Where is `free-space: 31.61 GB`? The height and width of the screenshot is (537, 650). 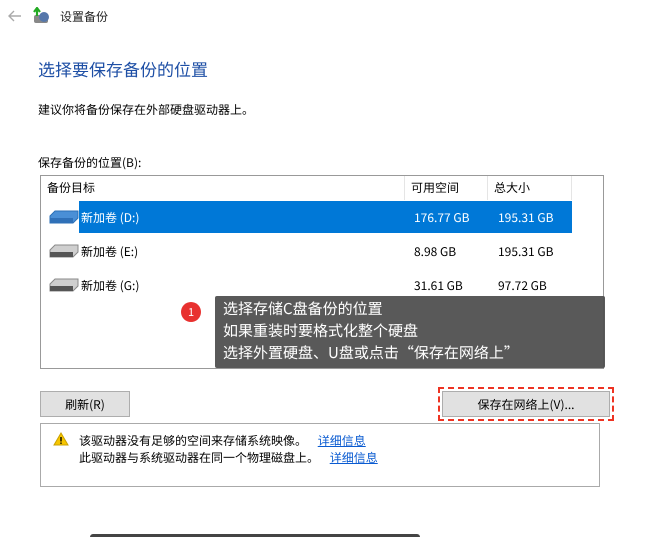
free-space: 31.61 GB is located at coordinates (439, 285).